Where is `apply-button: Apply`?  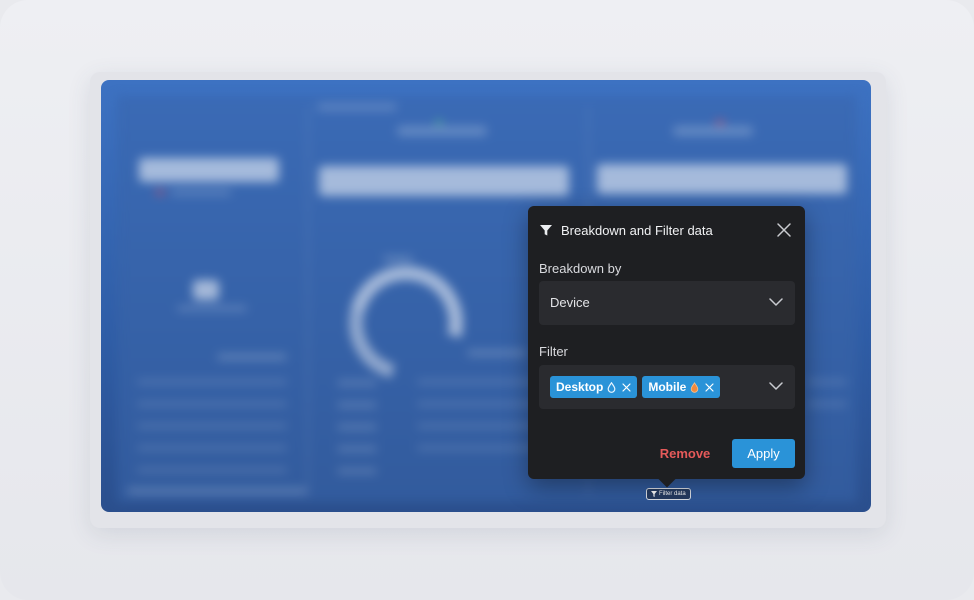
apply-button: Apply is located at coordinates (763, 453).